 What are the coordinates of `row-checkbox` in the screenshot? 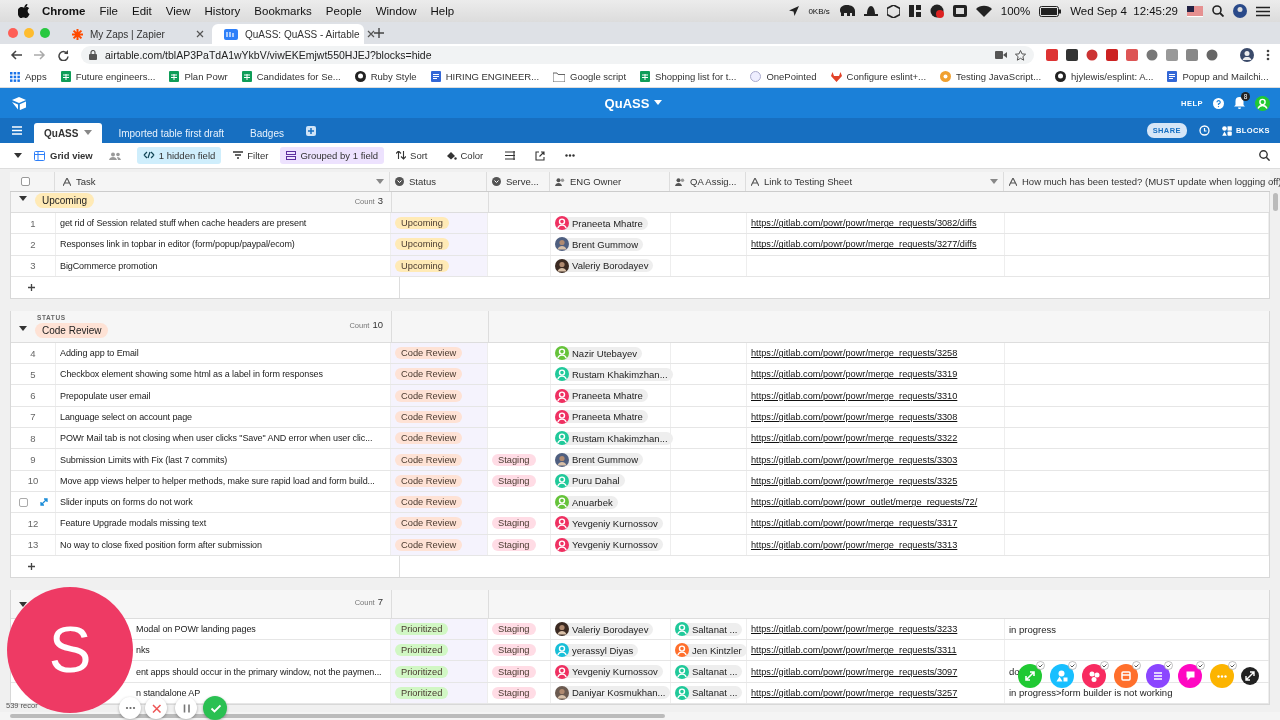 It's located at (23, 502).